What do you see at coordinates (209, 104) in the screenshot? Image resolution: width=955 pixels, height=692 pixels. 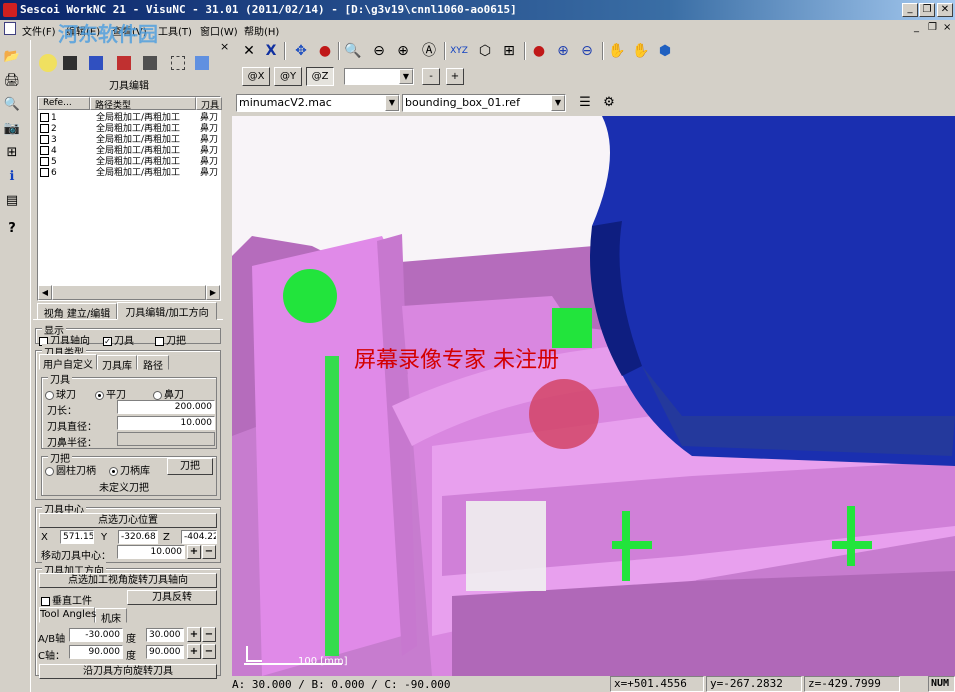 I see `list-header-tool: 刀具` at bounding box center [209, 104].